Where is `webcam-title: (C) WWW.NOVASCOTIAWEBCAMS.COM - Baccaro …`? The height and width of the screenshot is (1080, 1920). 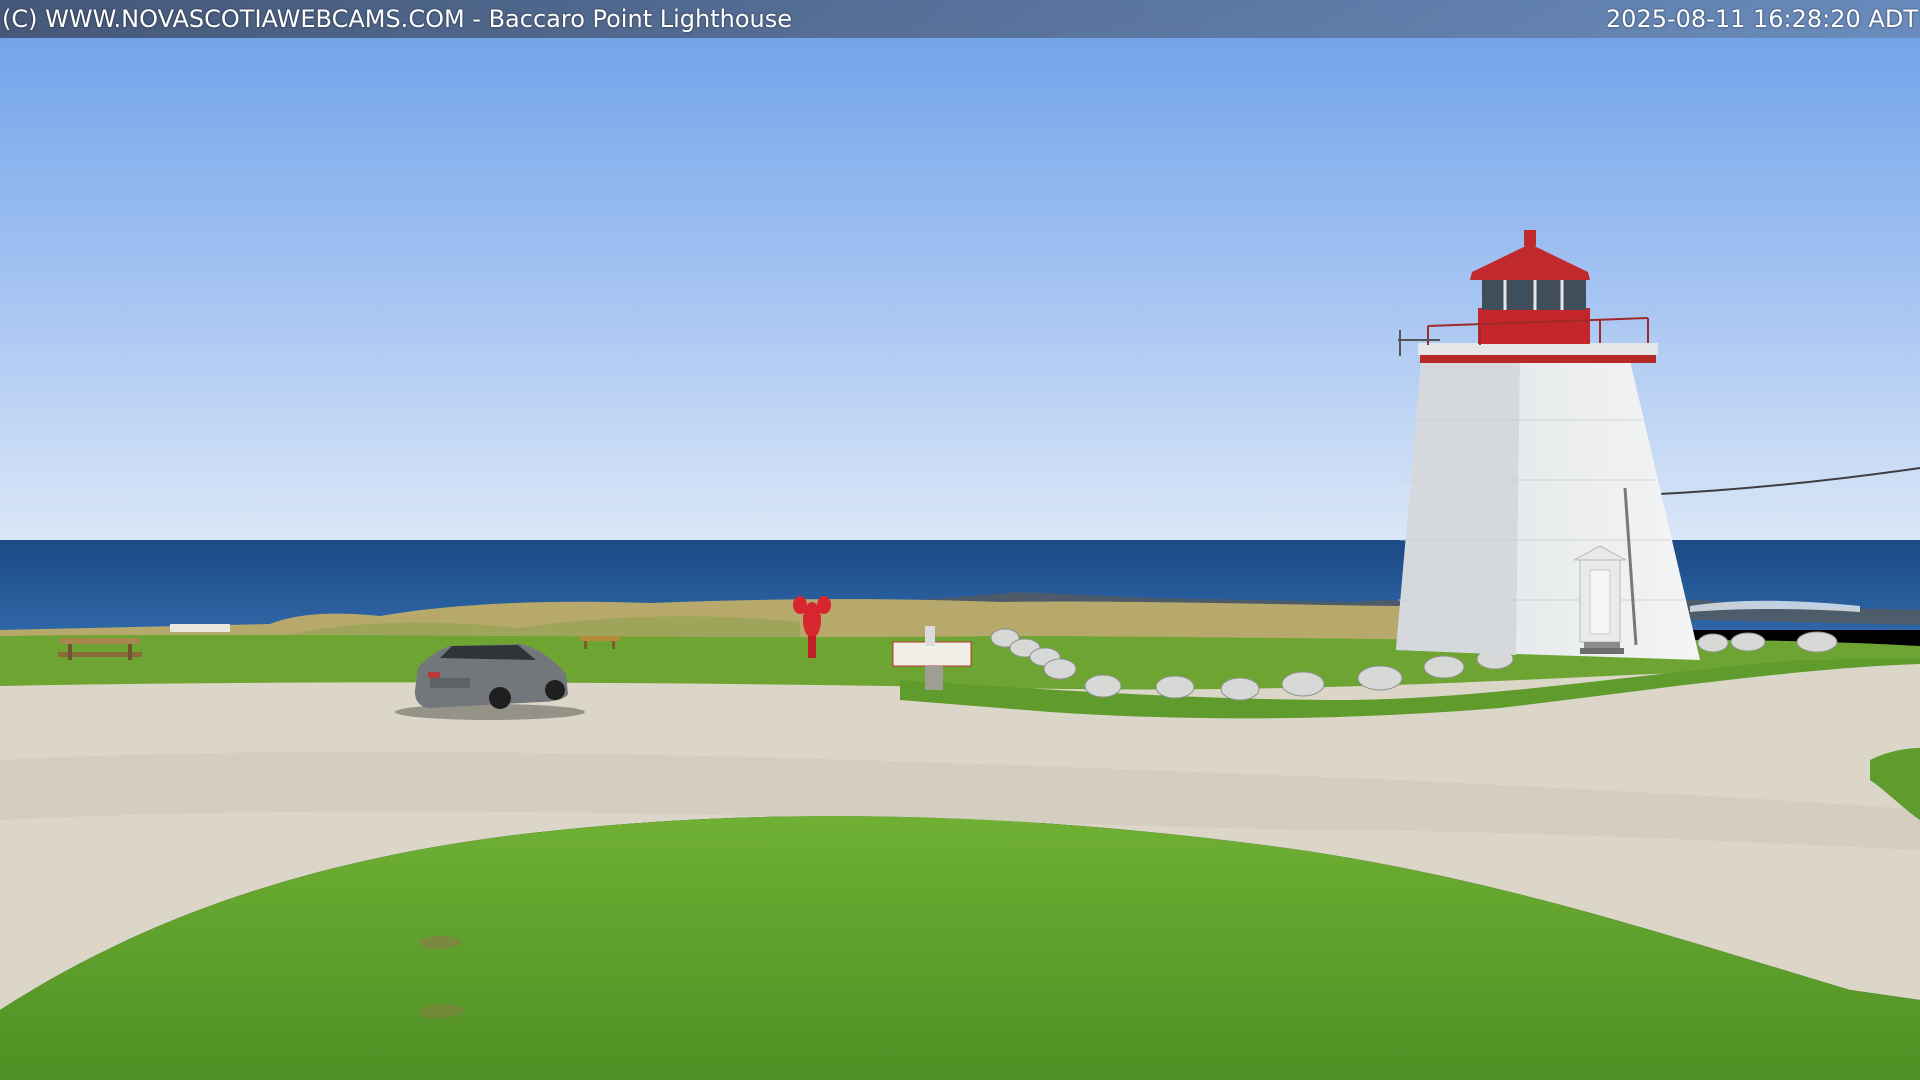 webcam-title: (C) WWW.NOVASCOTIAWEBCAMS.COM - Baccaro … is located at coordinates (397, 19).